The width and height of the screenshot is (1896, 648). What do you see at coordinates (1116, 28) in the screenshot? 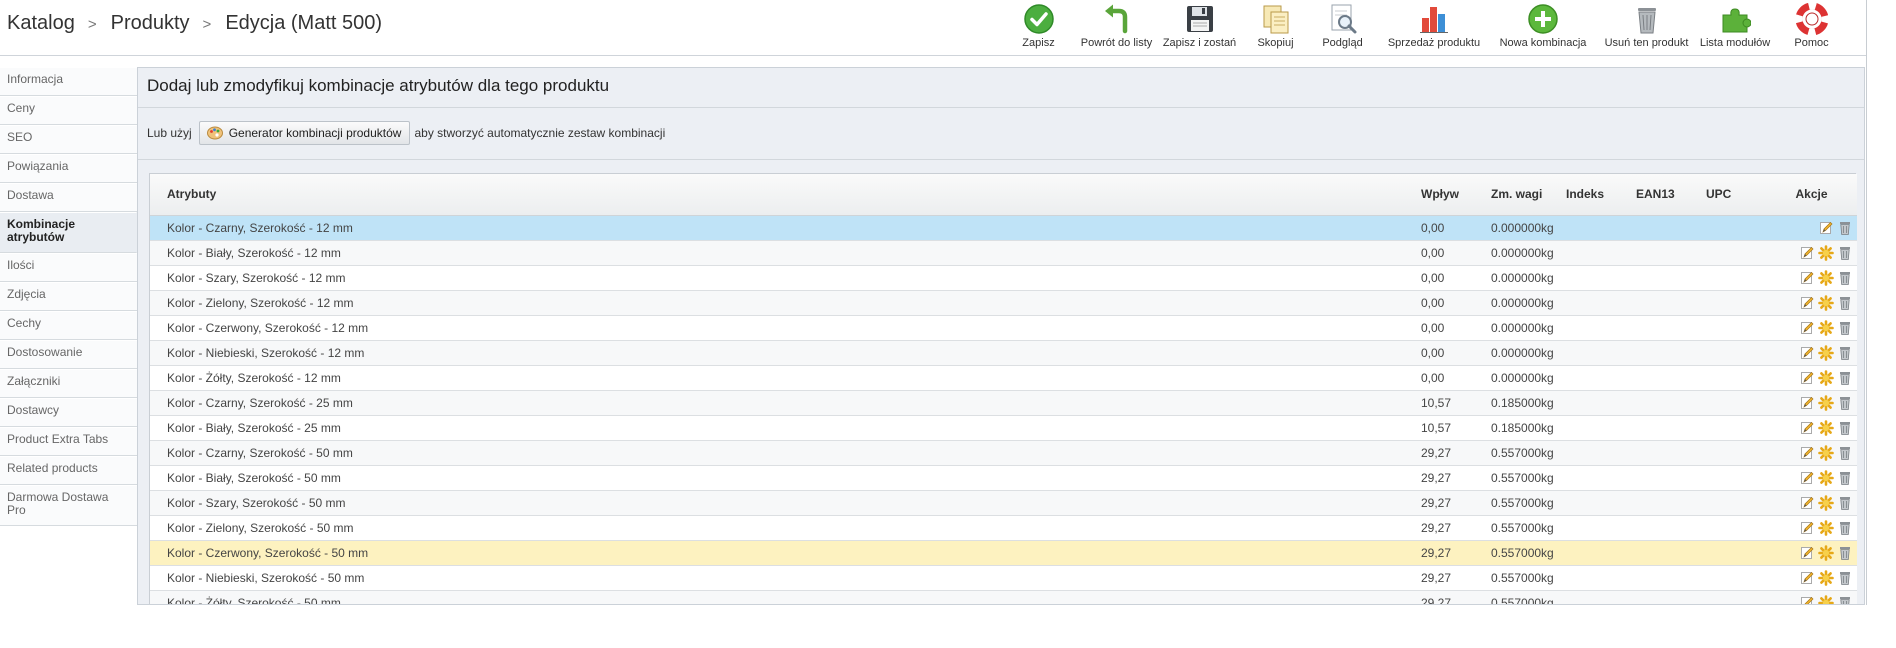
I see `back-to-list-button: Powrót do listy` at bounding box center [1116, 28].